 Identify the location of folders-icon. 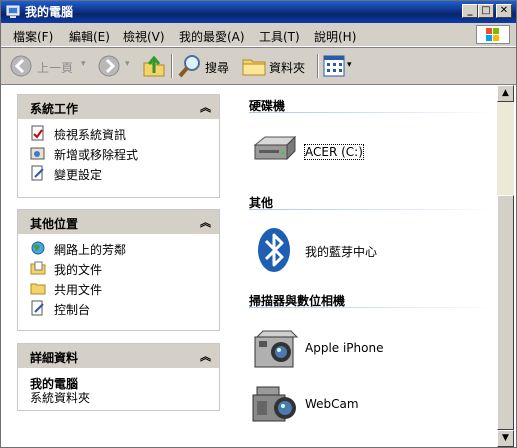
(254, 67).